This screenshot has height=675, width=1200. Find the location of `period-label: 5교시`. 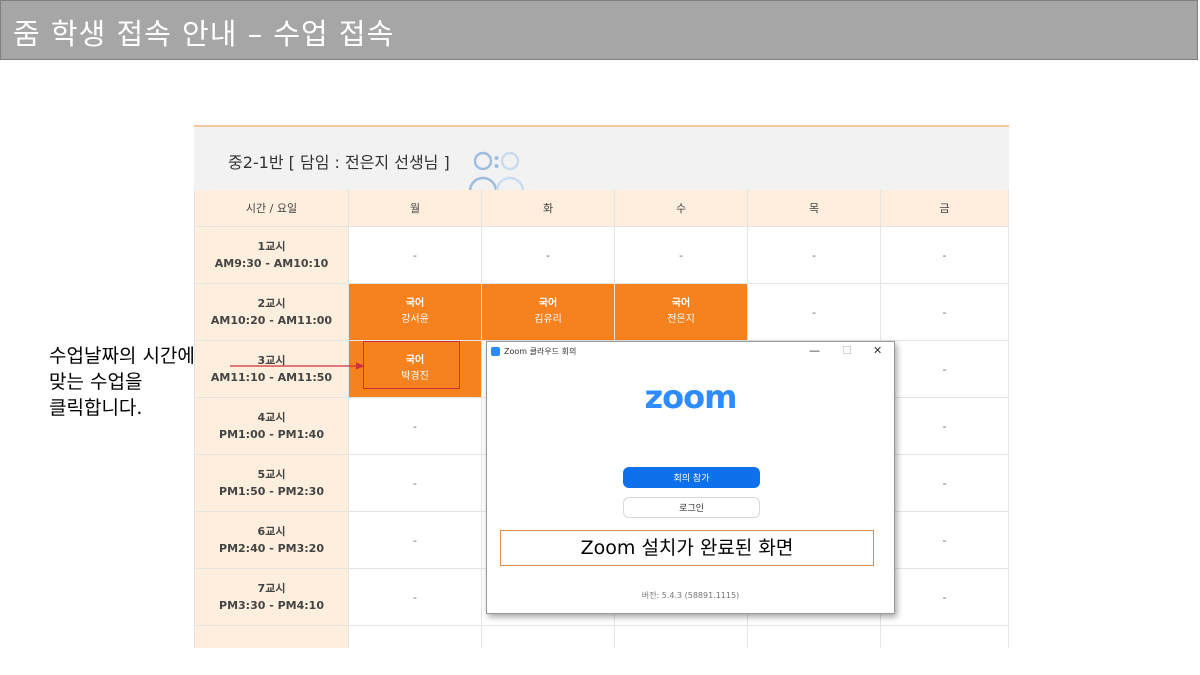

period-label: 5교시 is located at coordinates (271, 474).